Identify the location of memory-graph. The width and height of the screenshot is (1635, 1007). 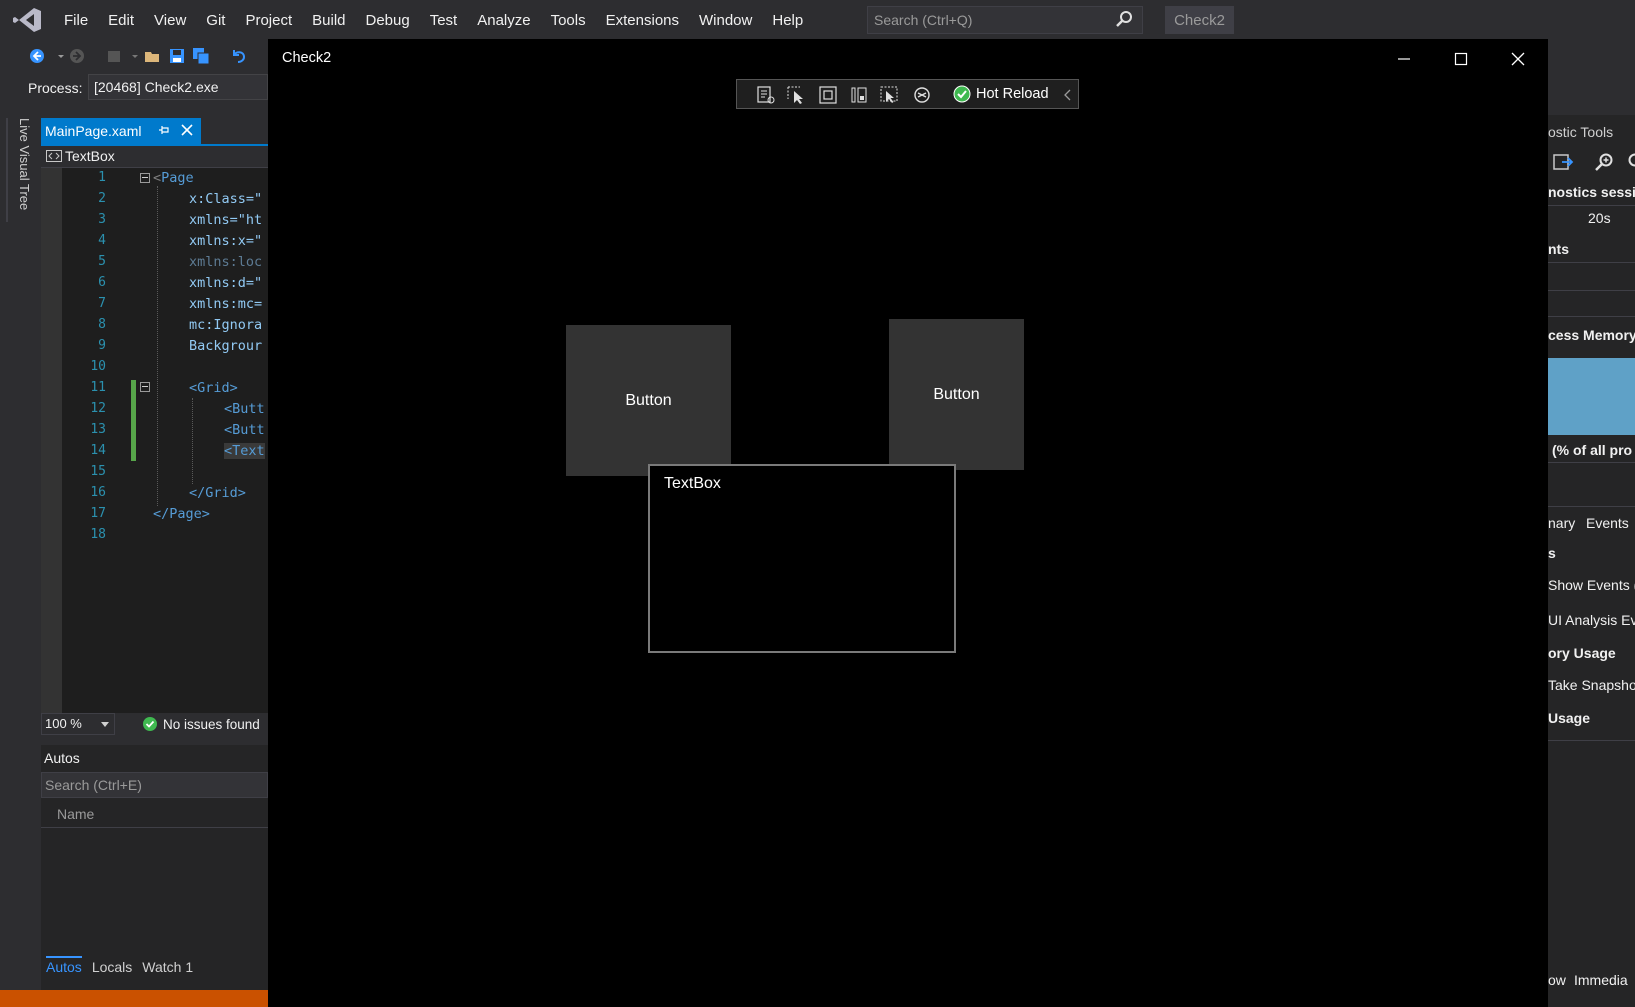
(1591, 396).